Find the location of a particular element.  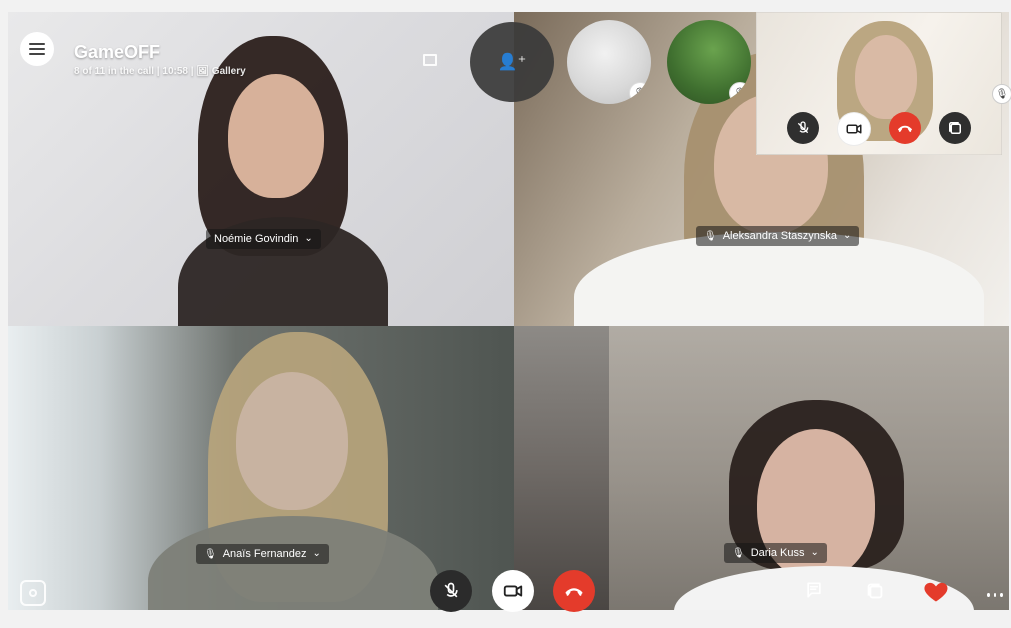

add-person-icon: 👤⁺ is located at coordinates (512, 62).